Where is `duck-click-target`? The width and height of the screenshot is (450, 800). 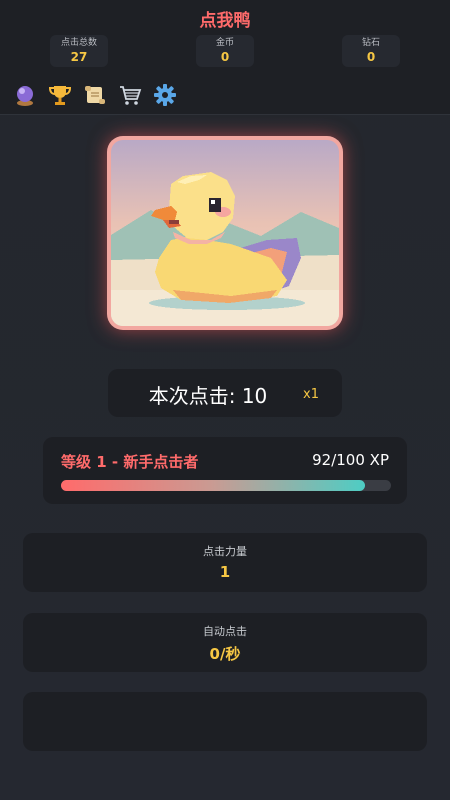 duck-click-target is located at coordinates (225, 233).